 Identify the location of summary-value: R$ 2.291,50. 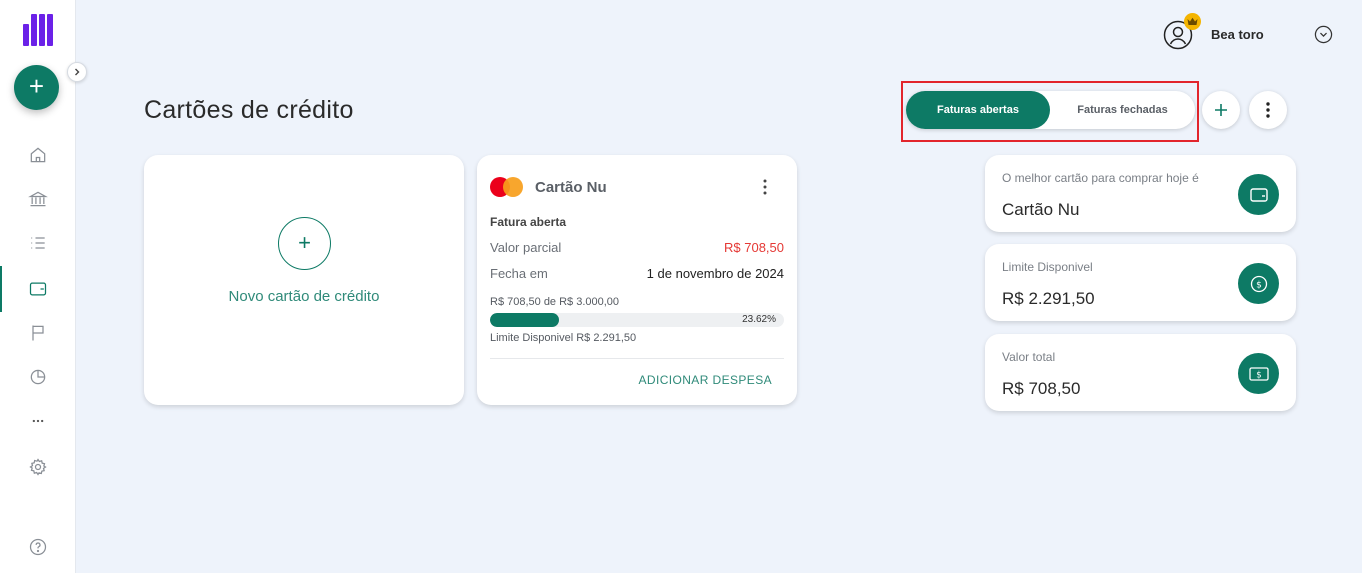
(1048, 298).